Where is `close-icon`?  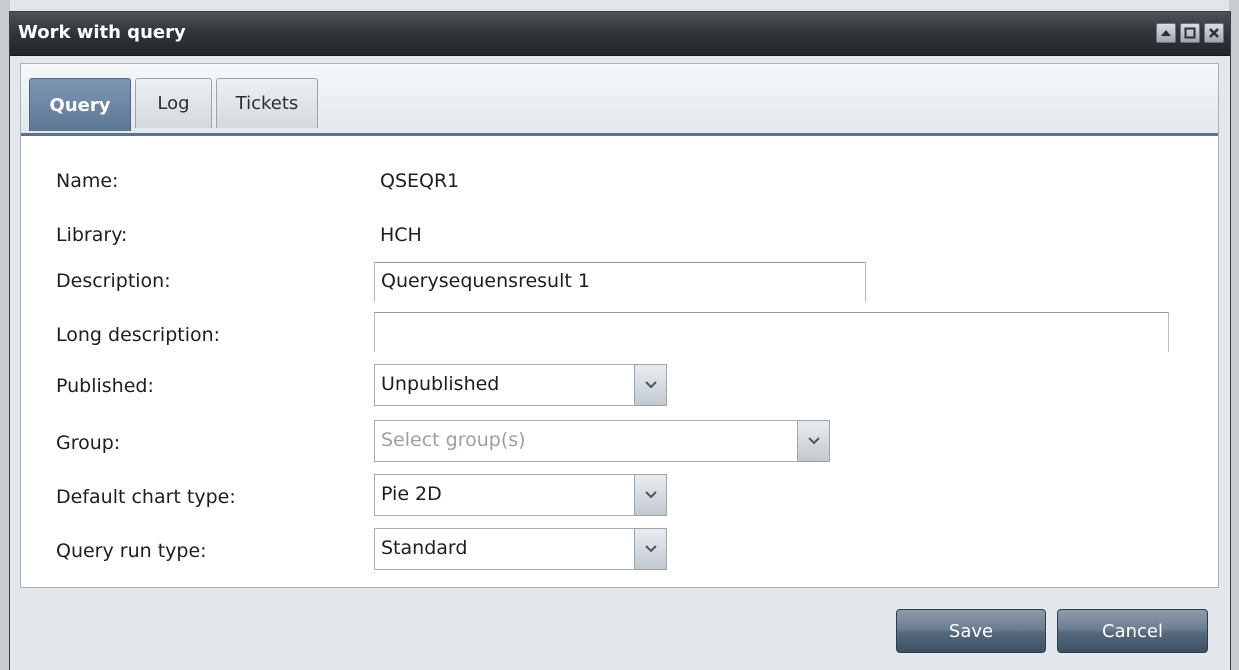 close-icon is located at coordinates (1214, 33).